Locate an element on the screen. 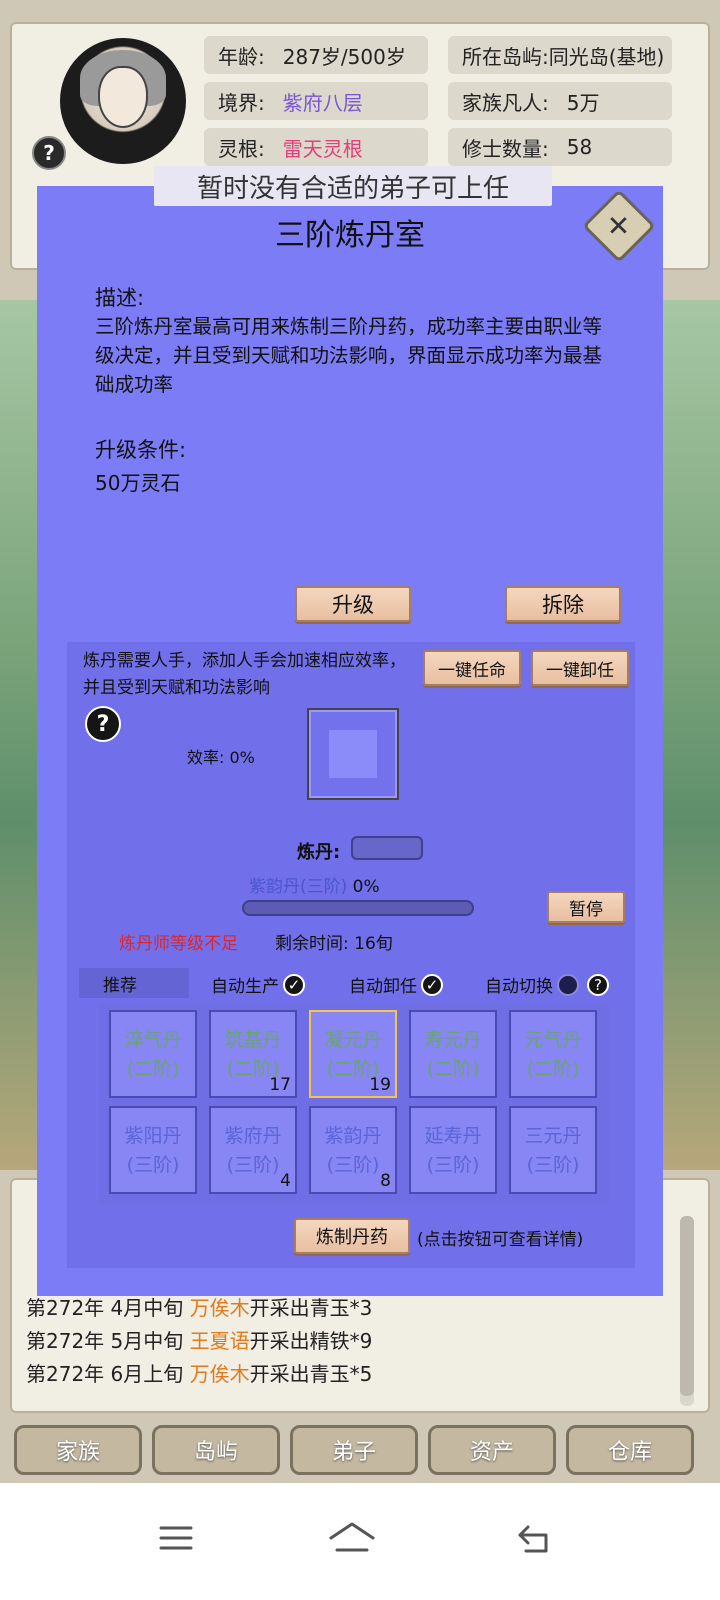 Image resolution: width=720 pixels, height=1600 pixels. pill-count: 17 is located at coordinates (280, 1085).